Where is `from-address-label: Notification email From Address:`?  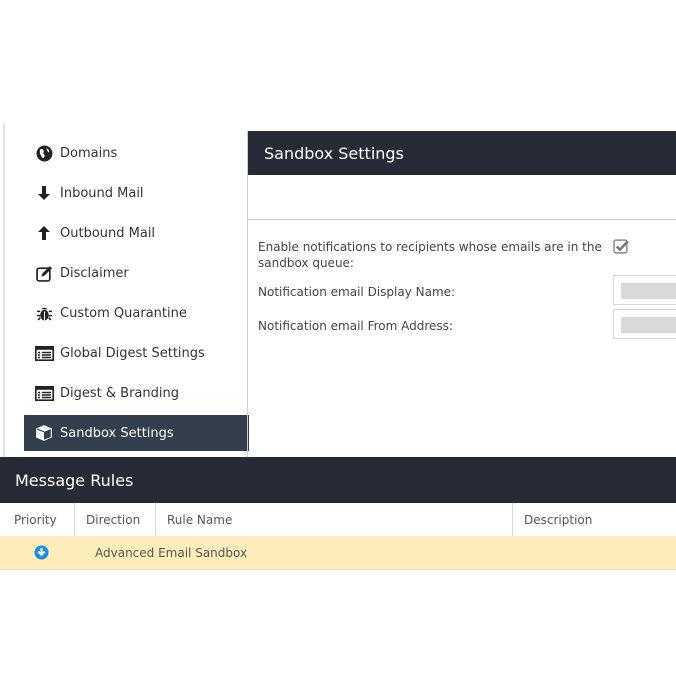 from-address-label: Notification email From Address: is located at coordinates (355, 326).